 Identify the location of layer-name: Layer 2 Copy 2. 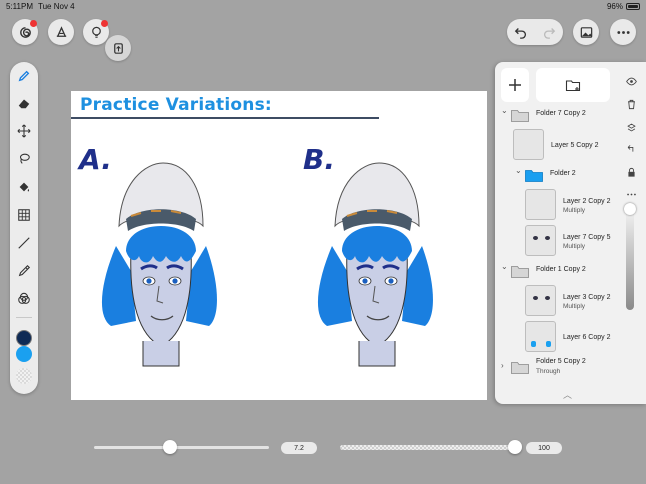
(587, 201).